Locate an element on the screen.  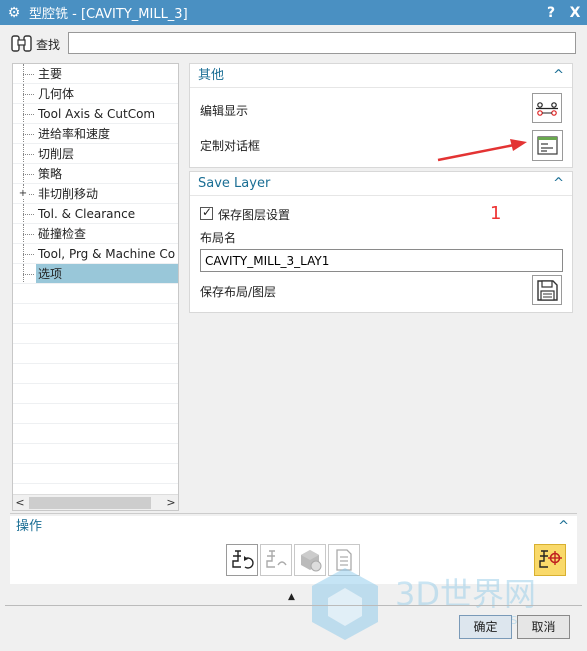
ok-button: 确定 is located at coordinates (485, 627).